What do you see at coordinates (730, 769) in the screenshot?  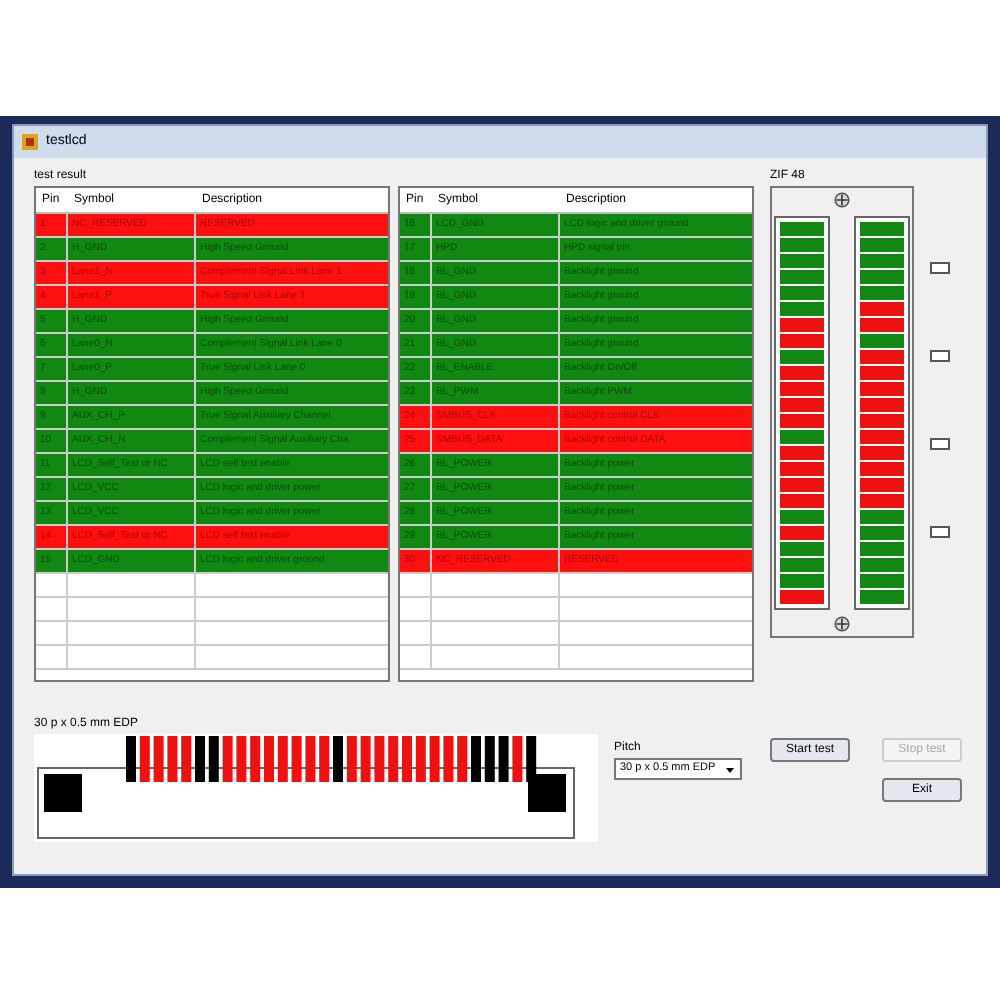 I see `dropdown-arrow-icon` at bounding box center [730, 769].